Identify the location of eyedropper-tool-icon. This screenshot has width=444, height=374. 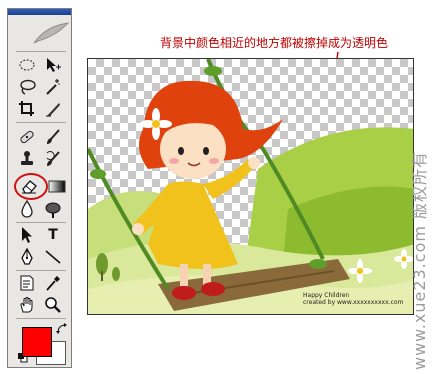
(53, 283).